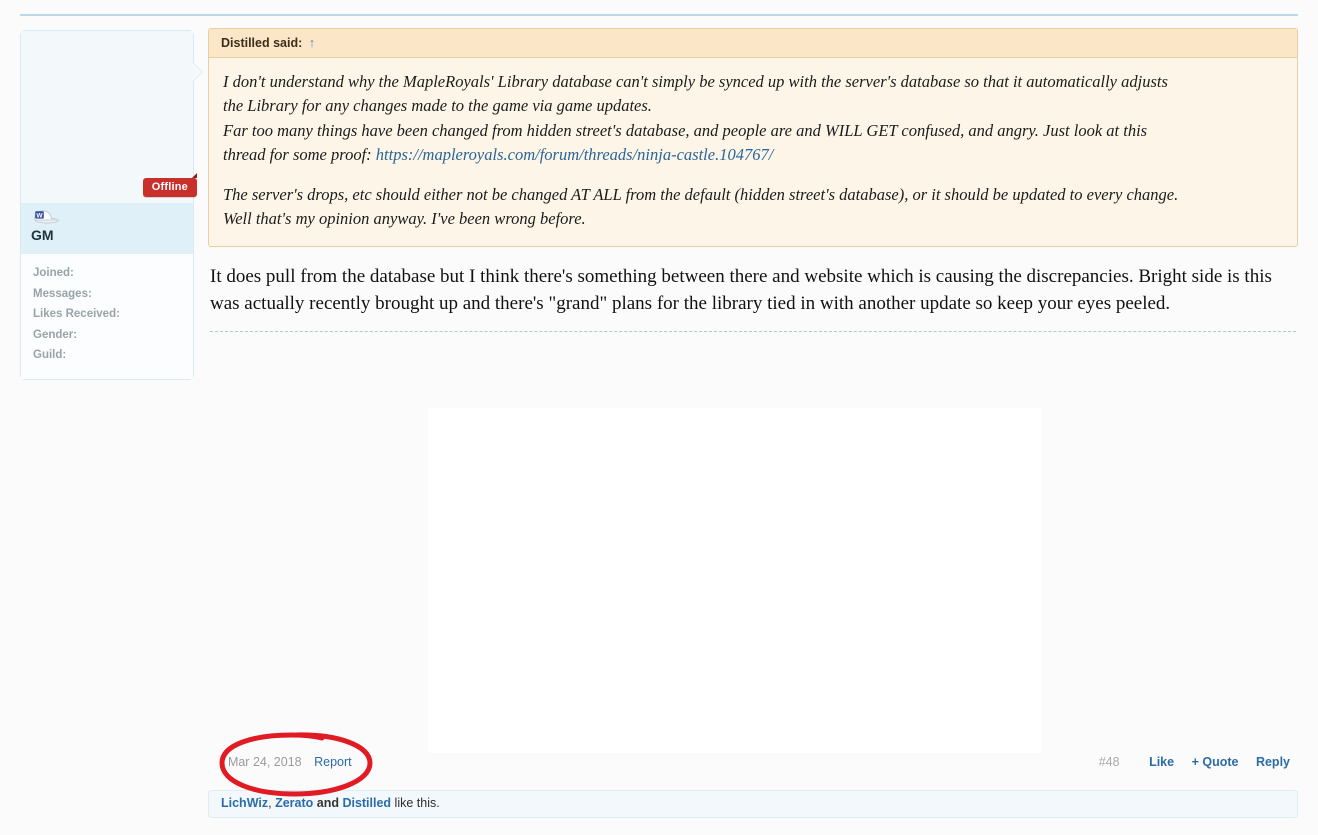 This screenshot has width=1318, height=835. Describe the element at coordinates (261, 762) in the screenshot. I see `post-timestamp: , Mar 24, 2018` at that location.